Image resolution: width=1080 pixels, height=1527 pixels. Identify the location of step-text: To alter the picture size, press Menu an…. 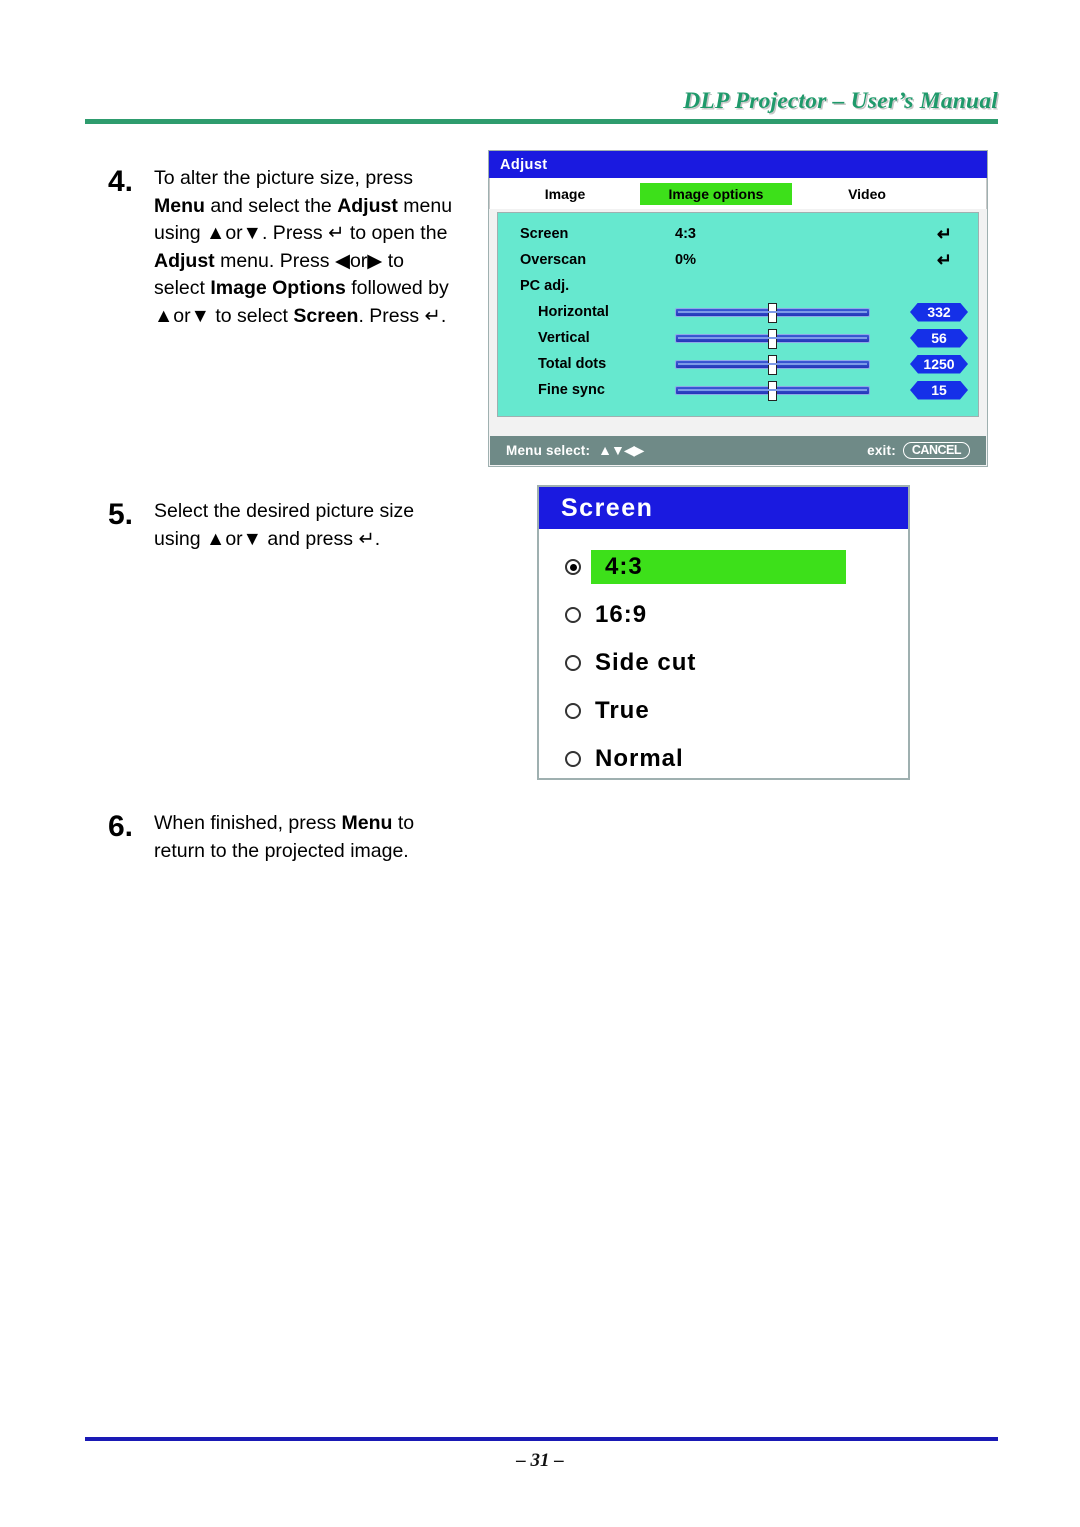
(303, 247).